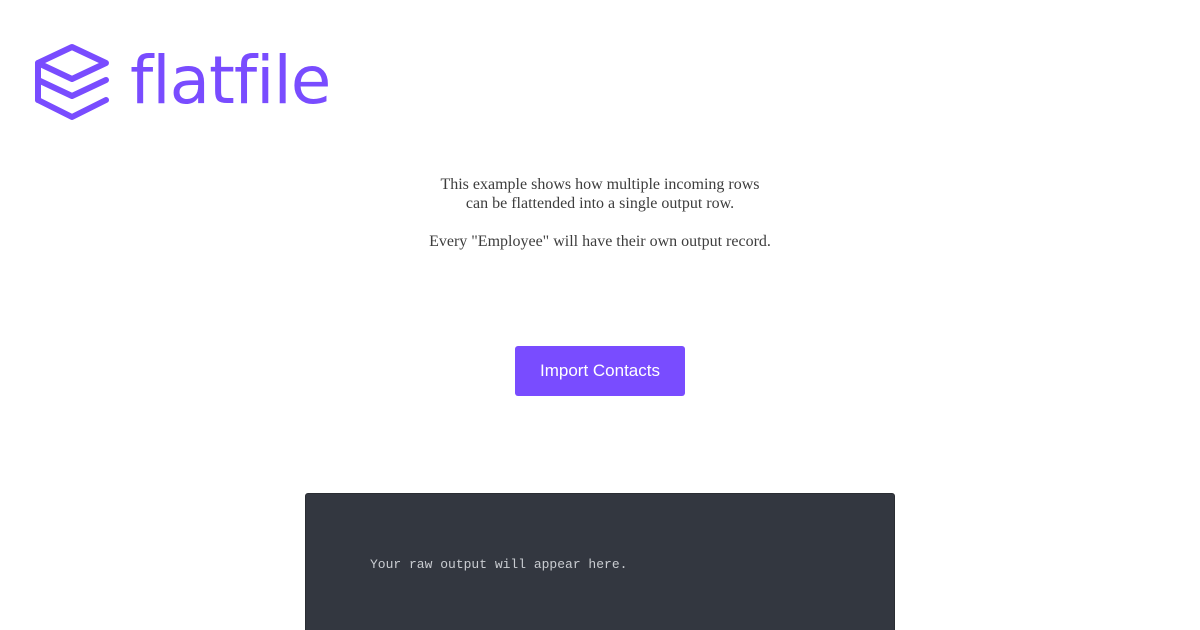 The image size is (1200, 630). I want to click on raw-output-panel: Your raw output will appear here., so click(600, 561).